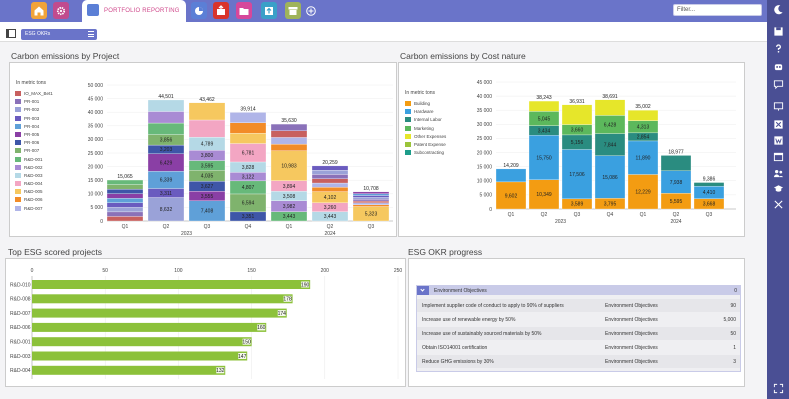  I want to click on presentation-icon, so click(778, 106).